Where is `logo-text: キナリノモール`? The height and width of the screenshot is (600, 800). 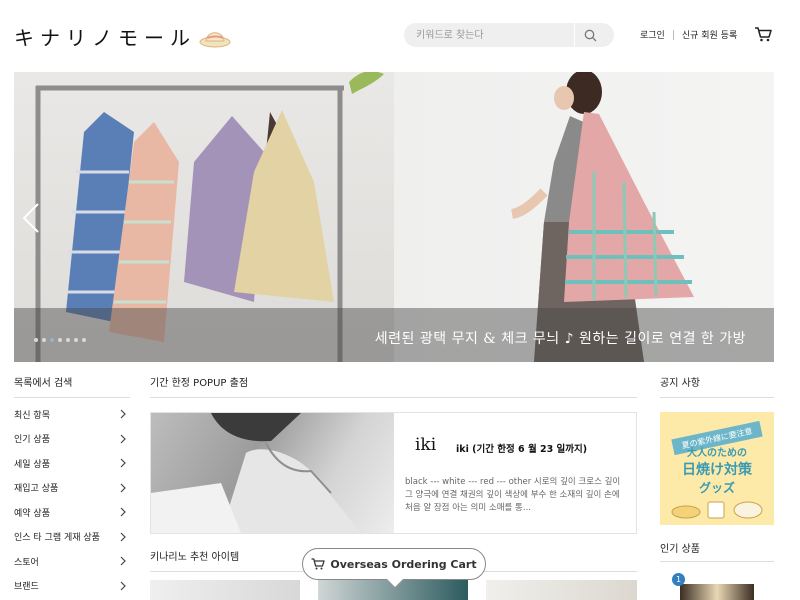
logo-text: キナリノモール is located at coordinates (105, 38).